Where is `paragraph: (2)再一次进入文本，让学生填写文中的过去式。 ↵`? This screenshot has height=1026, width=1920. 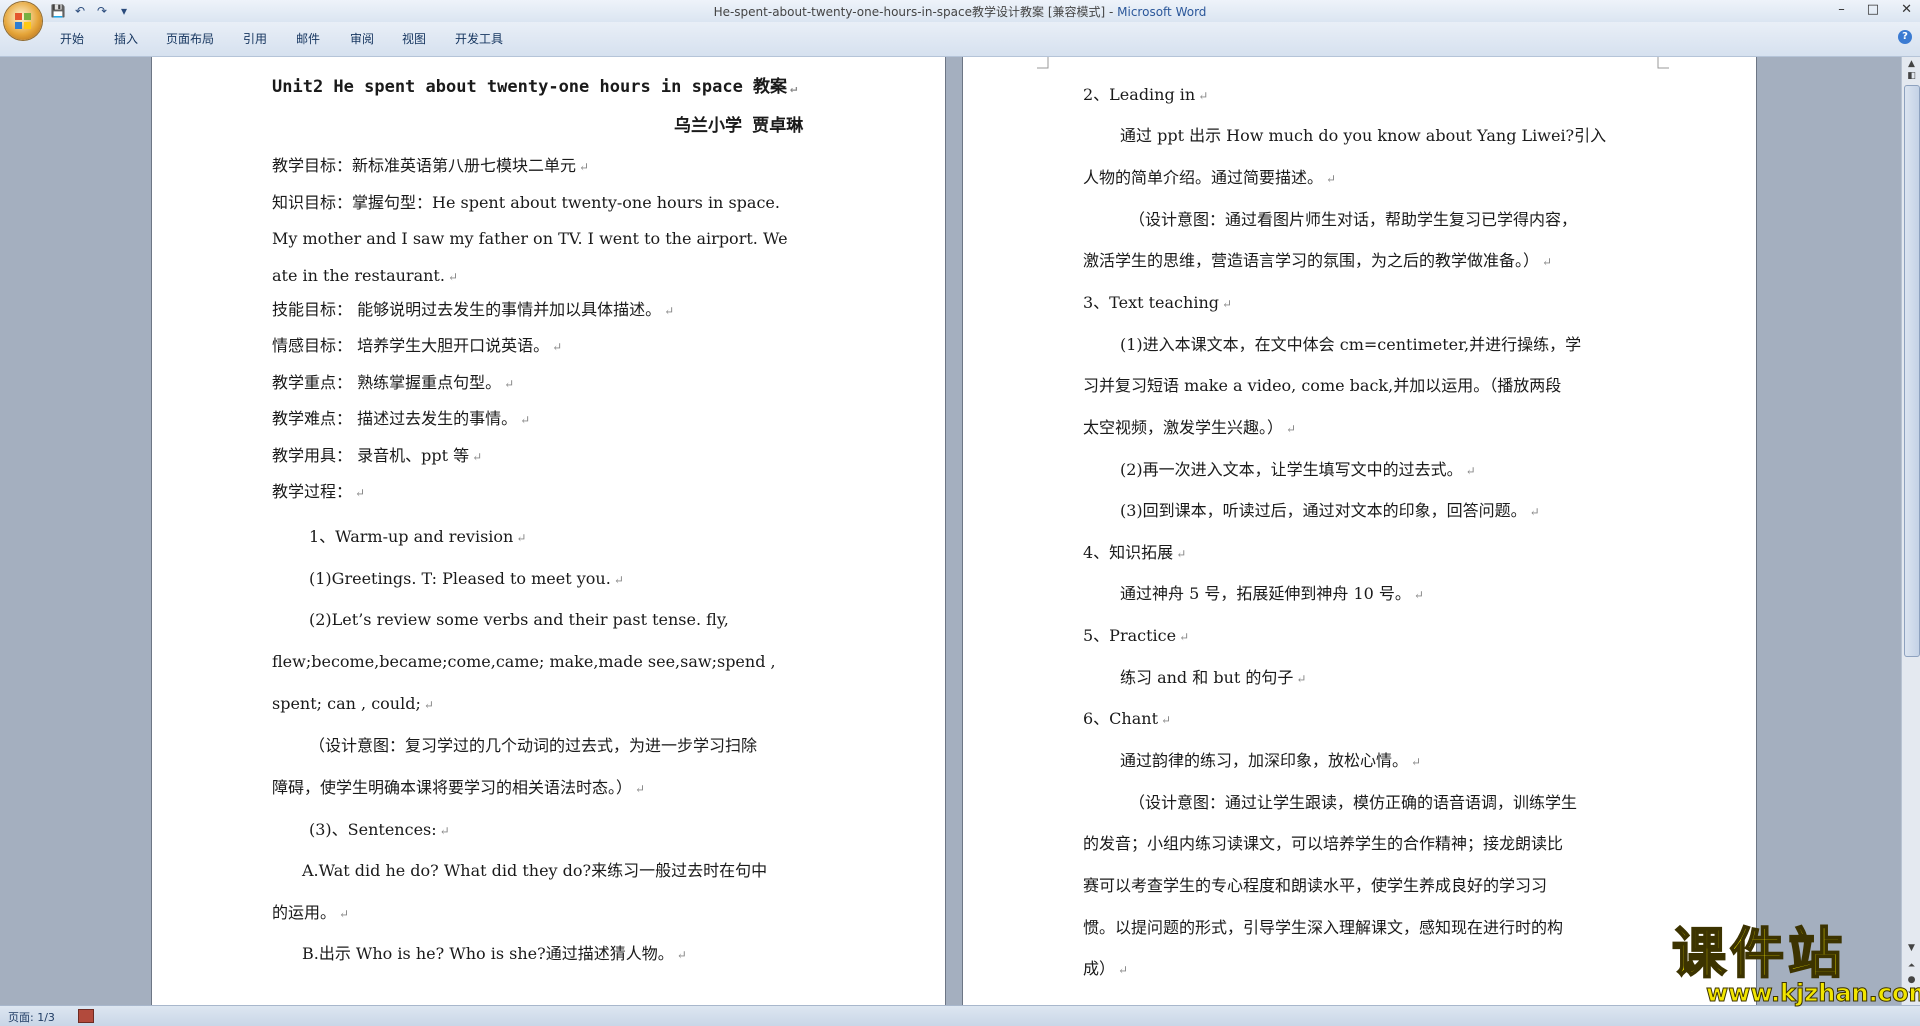 paragraph: (2)再一次进入文本，让学生填写文中的过去式。 ↵ is located at coordinates (1298, 469).